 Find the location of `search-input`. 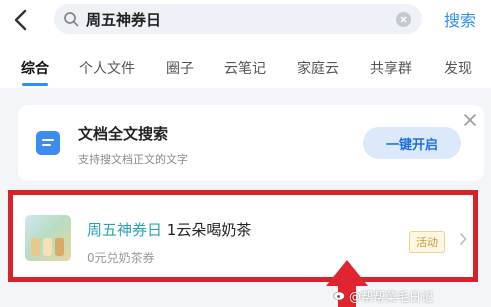

search-input is located at coordinates (236, 19).